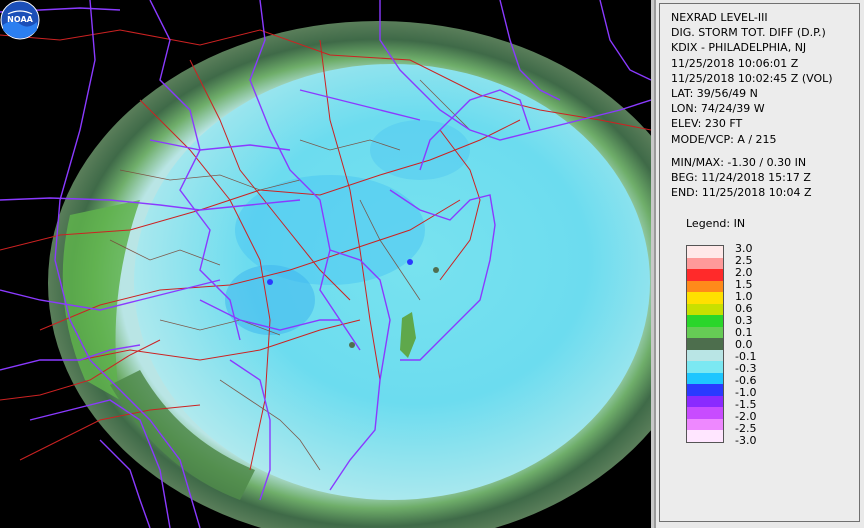  I want to click on end-time: END: 11/25/2018 10:04 Z, so click(741, 193).